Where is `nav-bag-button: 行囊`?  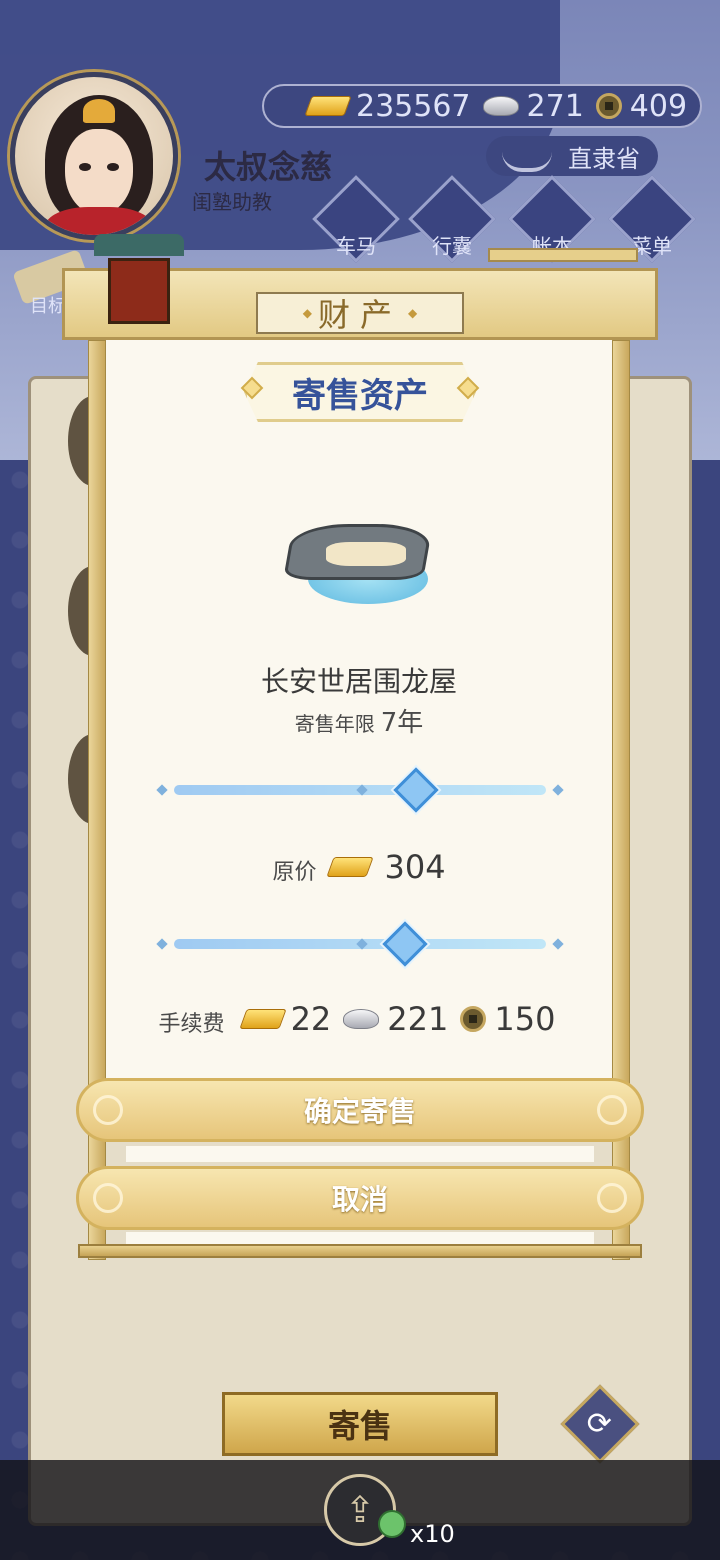
nav-bag-button: 行囊 is located at coordinates (452, 219).